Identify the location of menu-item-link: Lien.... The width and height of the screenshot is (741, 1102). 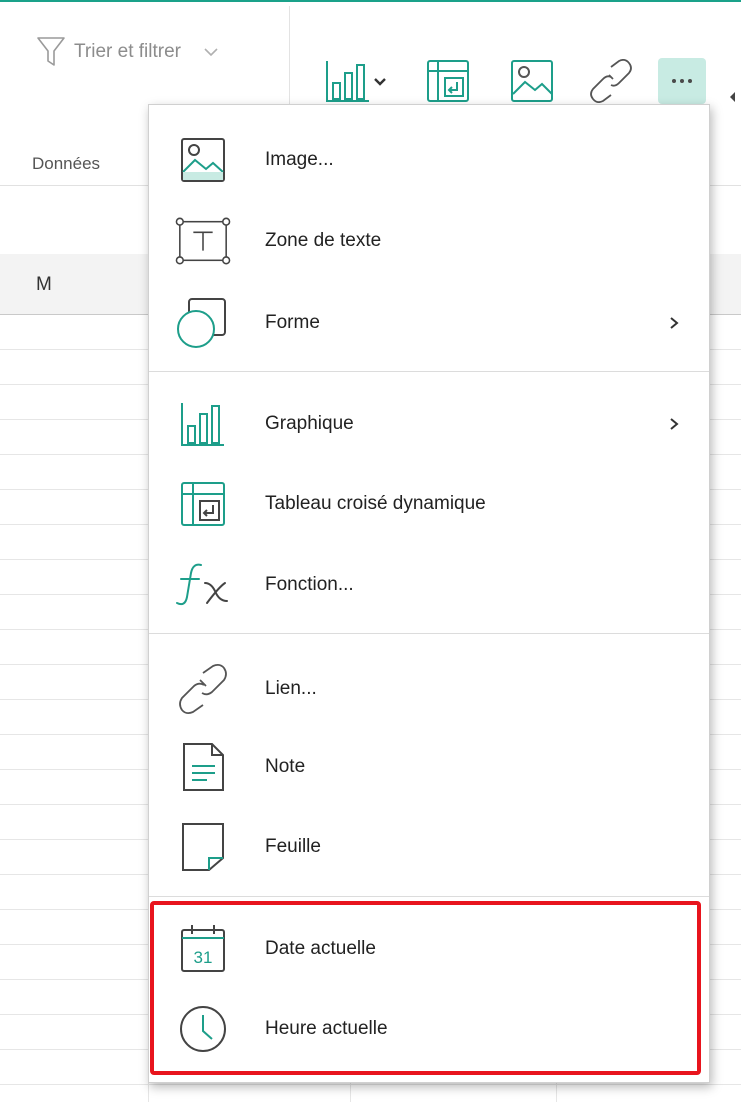
(429, 689).